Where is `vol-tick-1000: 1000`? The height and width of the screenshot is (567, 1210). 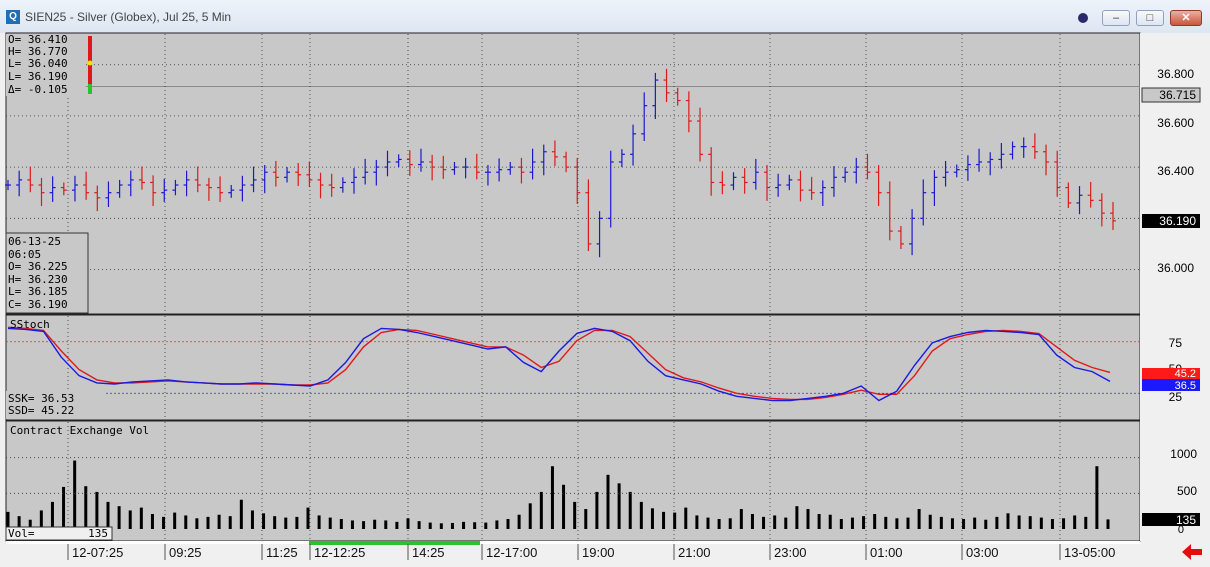
vol-tick-1000: 1000 is located at coordinates (1183, 454).